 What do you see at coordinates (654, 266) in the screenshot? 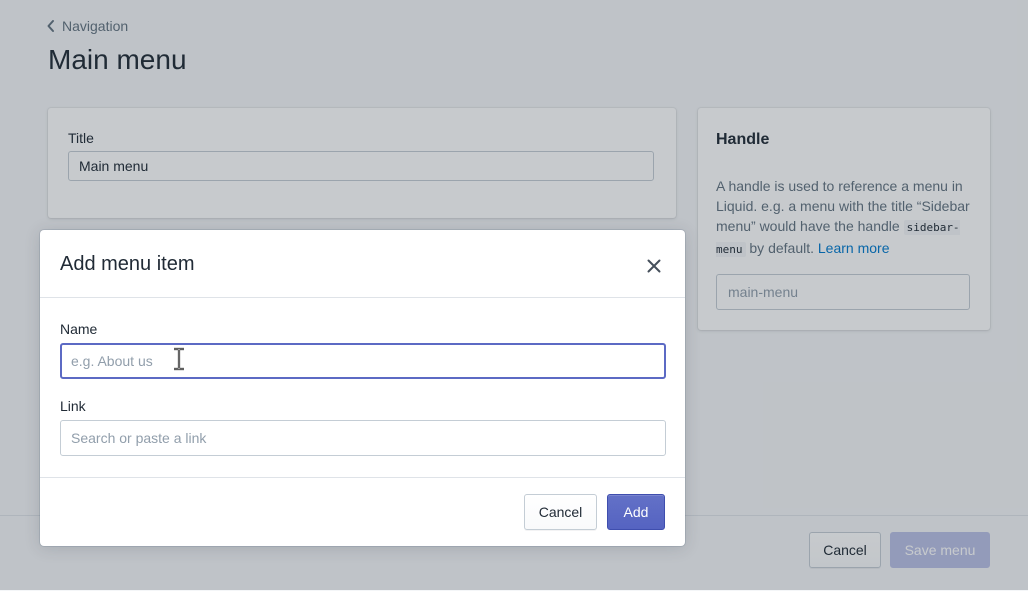
I see `close-icon` at bounding box center [654, 266].